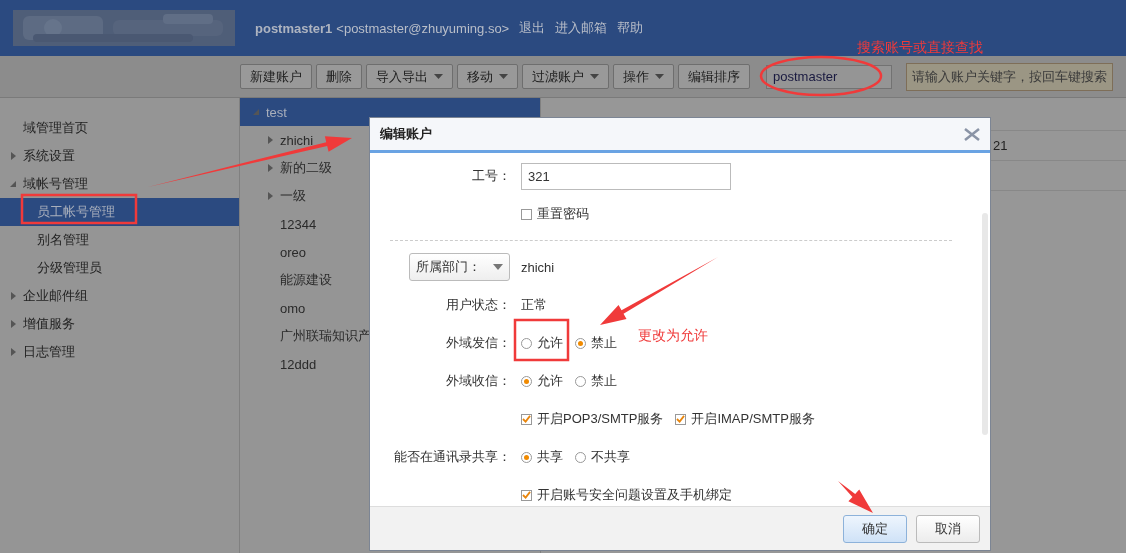 The image size is (1126, 553). Describe the element at coordinates (452, 457) in the screenshot. I see `field-label: 能否在通讯录共享：` at that location.